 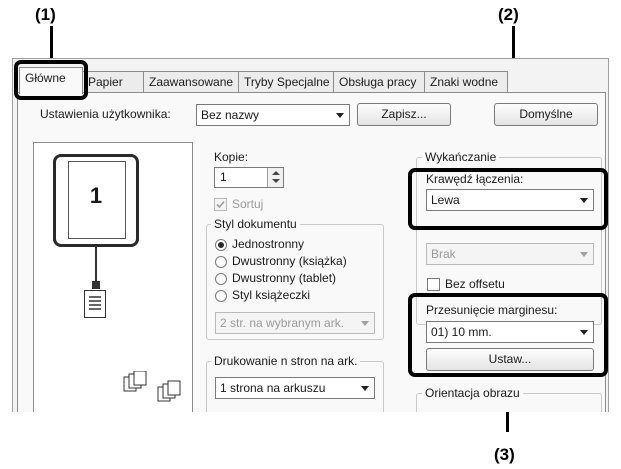 I want to click on sort-checkbox, so click(x=220, y=204).